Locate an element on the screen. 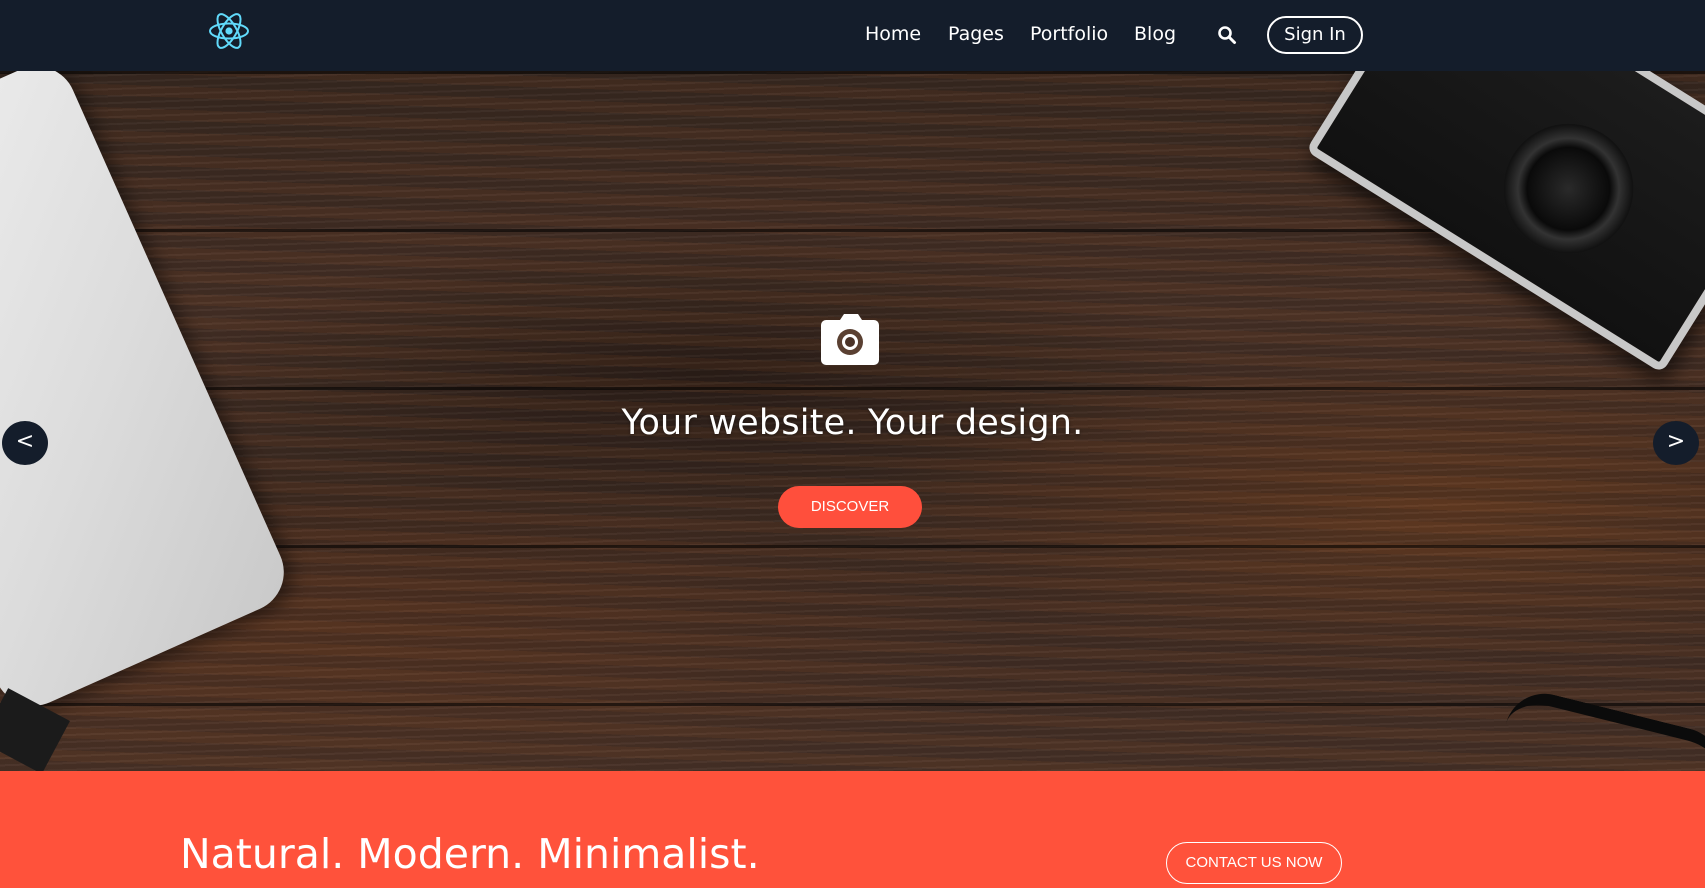 This screenshot has height=888, width=1705. nav-link-pages: Pages is located at coordinates (976, 34).